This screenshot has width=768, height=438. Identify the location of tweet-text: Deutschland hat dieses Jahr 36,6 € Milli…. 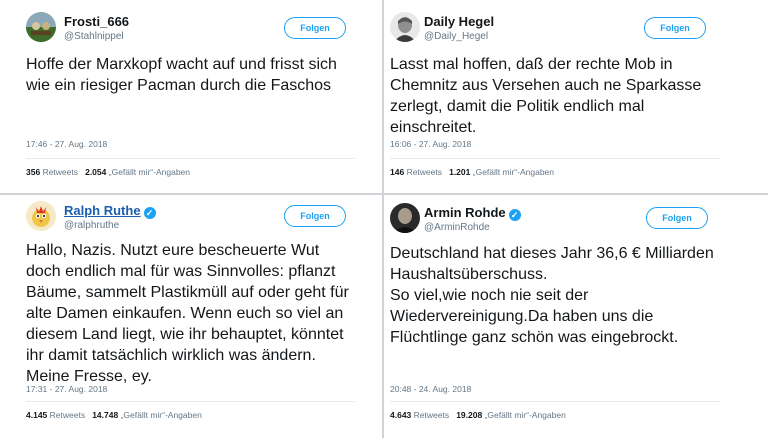
(552, 295).